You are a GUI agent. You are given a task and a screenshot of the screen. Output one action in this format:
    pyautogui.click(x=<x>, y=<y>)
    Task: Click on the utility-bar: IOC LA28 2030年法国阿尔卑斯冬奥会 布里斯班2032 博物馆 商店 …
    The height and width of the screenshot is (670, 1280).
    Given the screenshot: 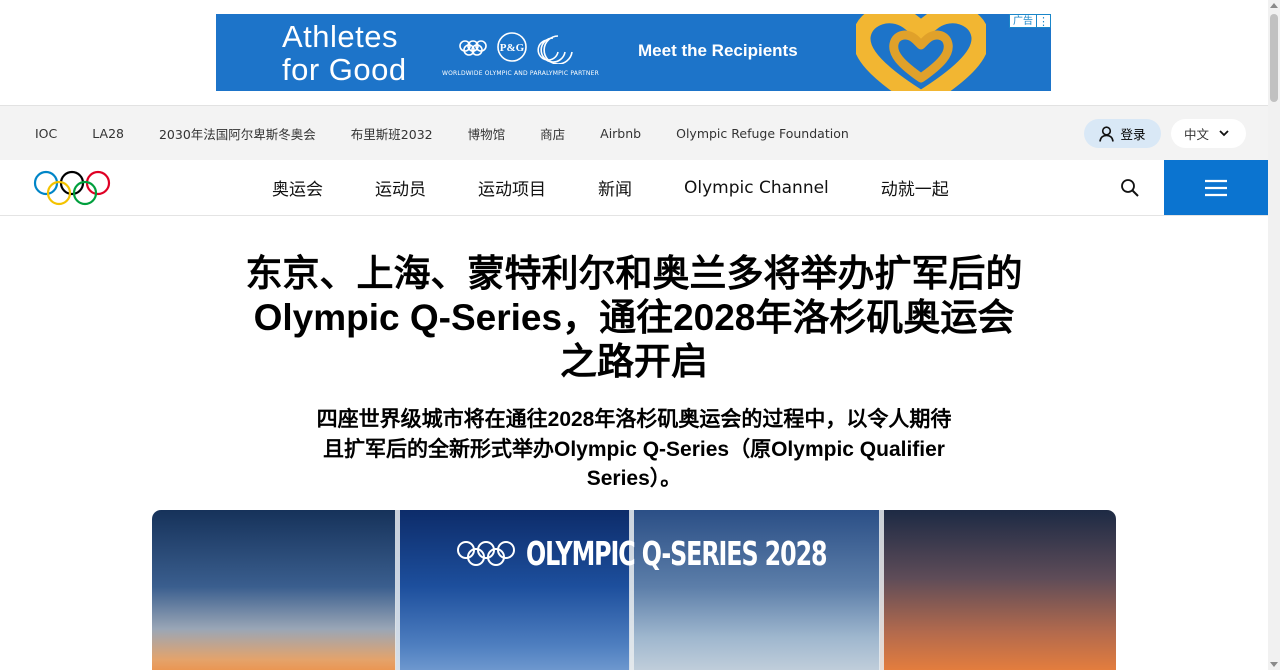 What is the action you would take?
    pyautogui.click(x=634, y=132)
    